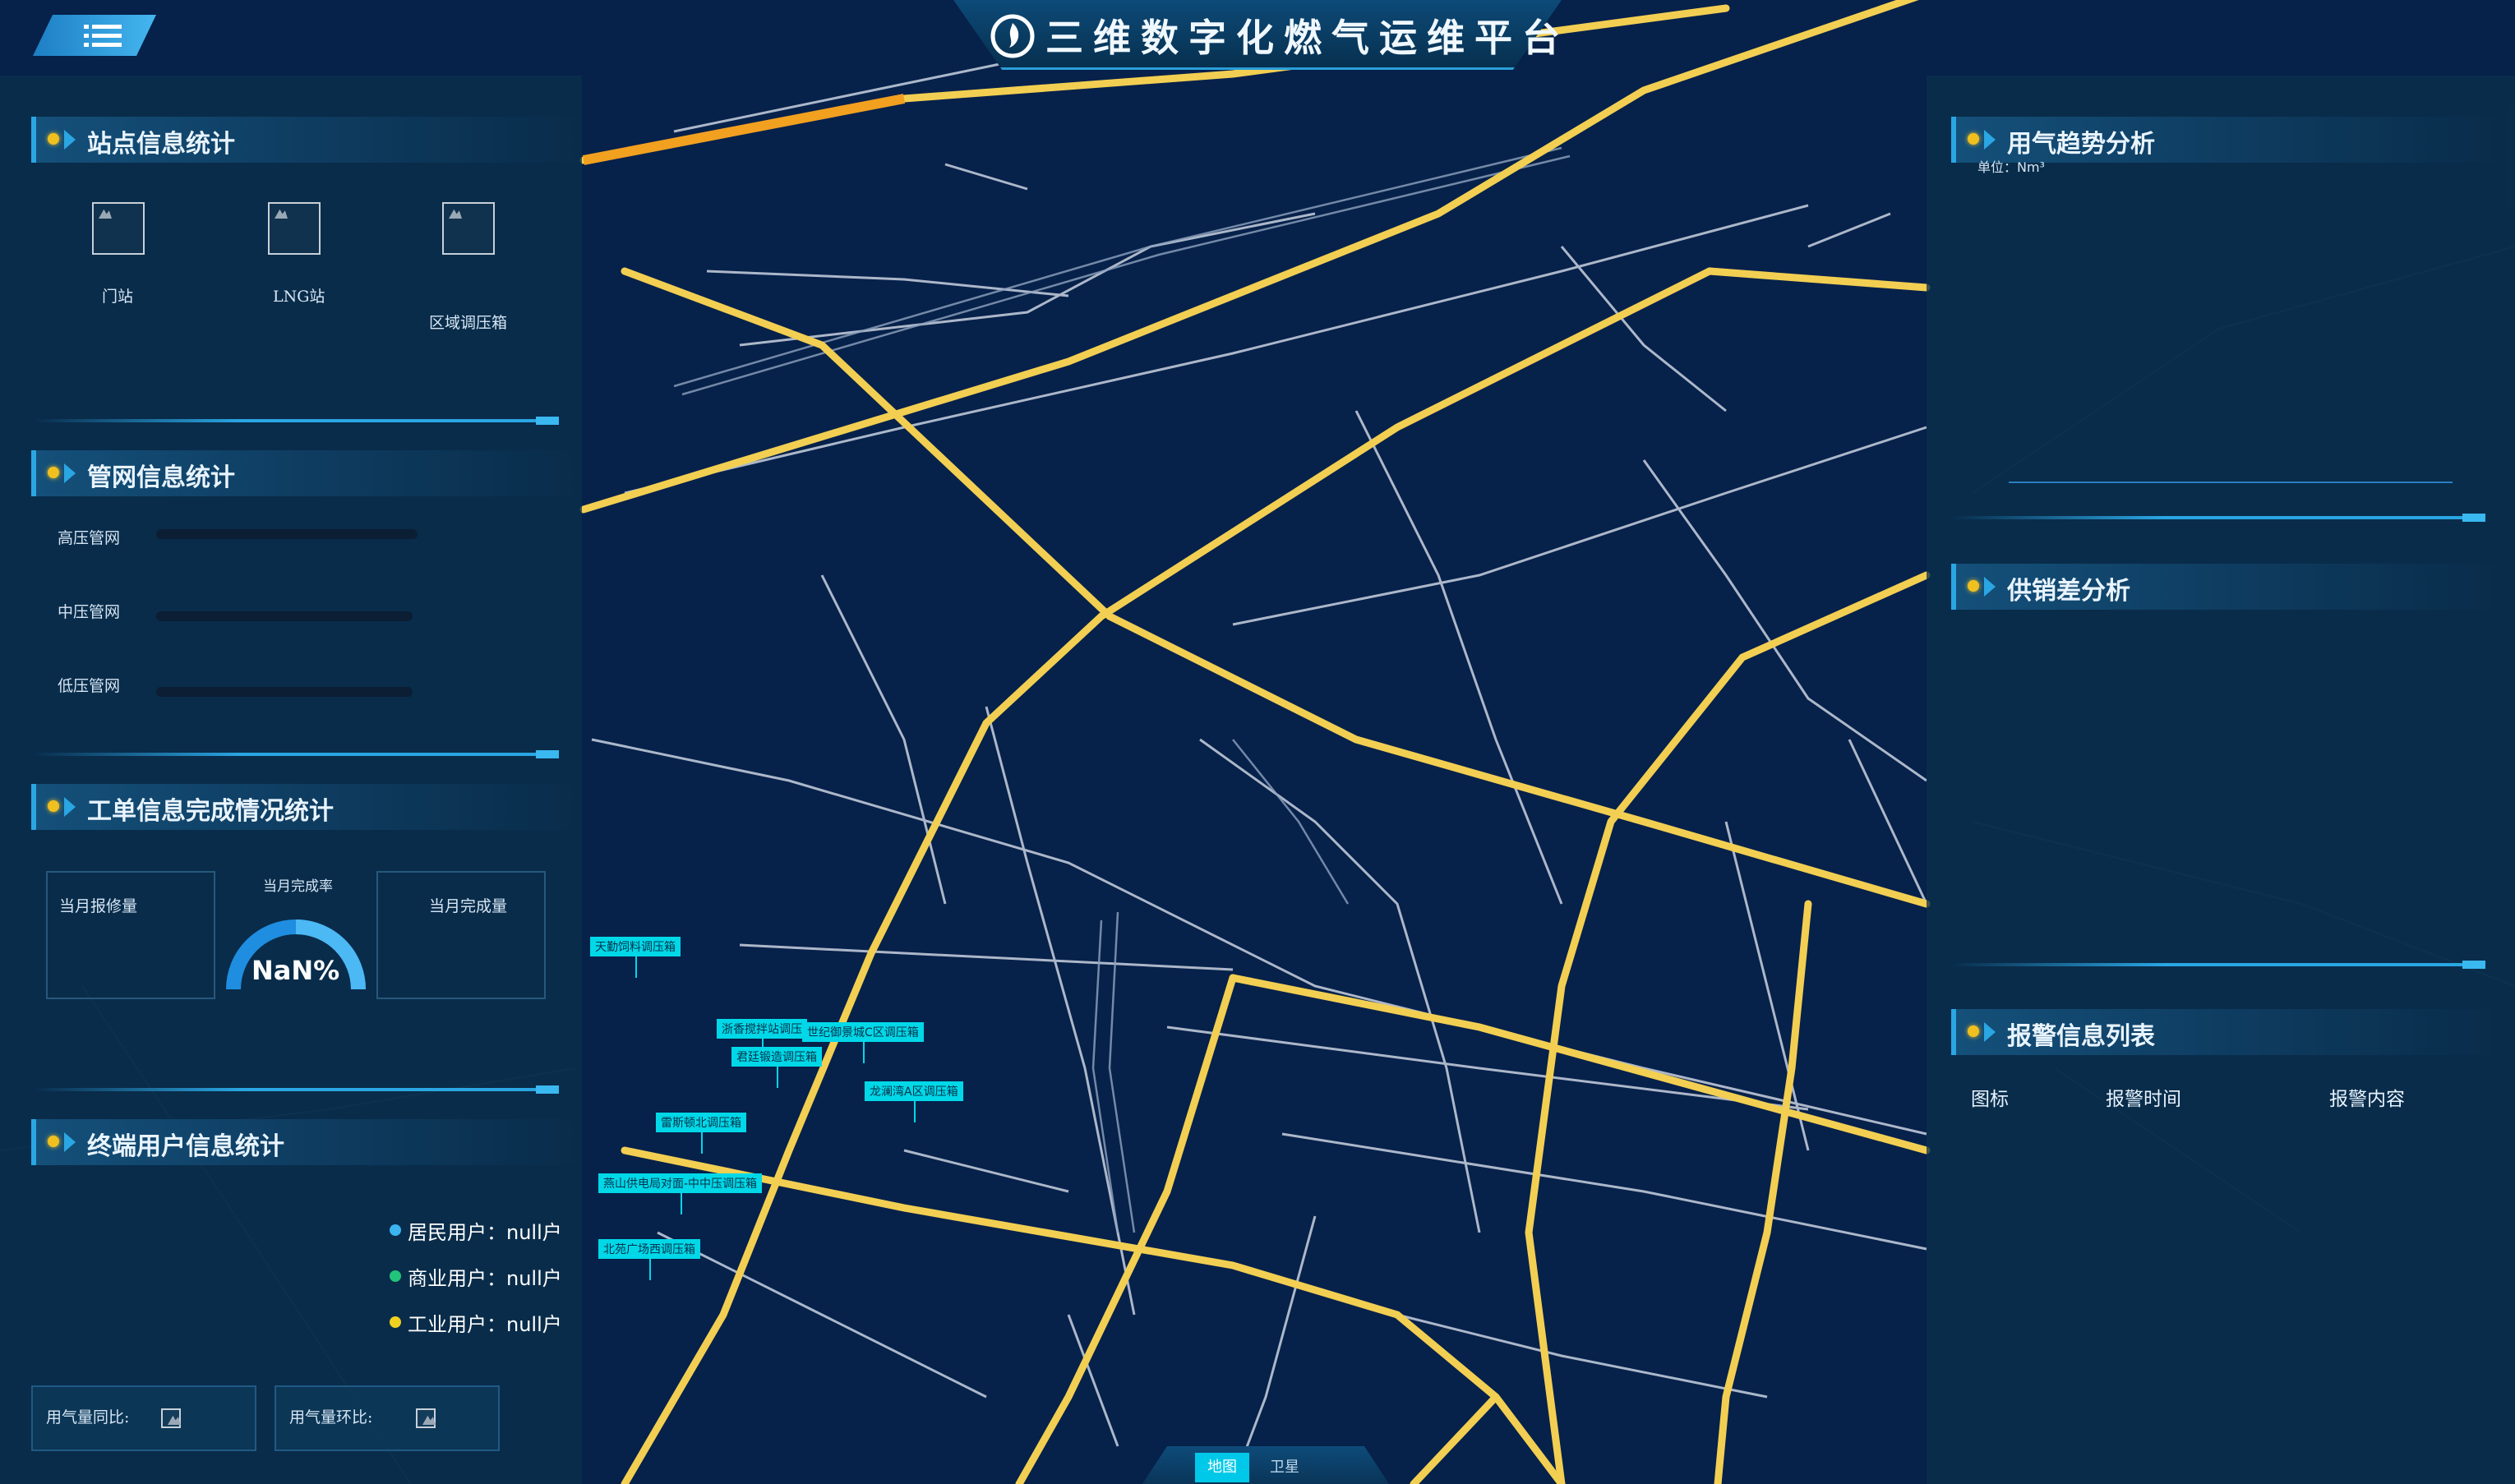 The image size is (2515, 1484). I want to click on supply-gap-header: 供销差分析, so click(2227, 587).